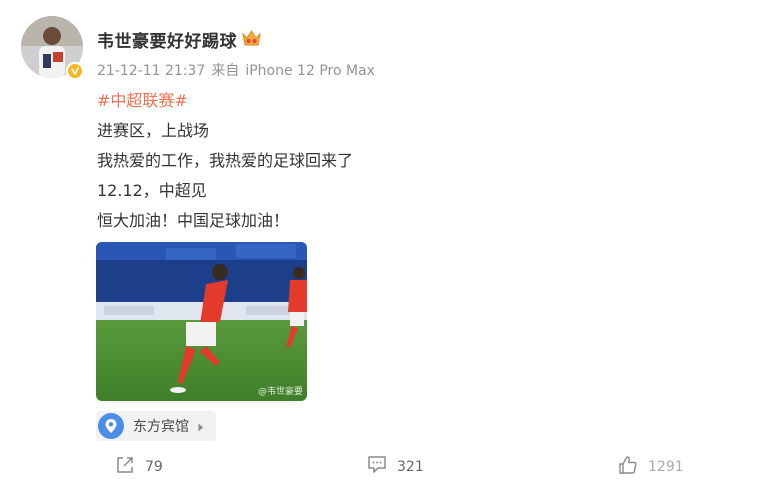 The width and height of the screenshot is (776, 490). I want to click on comment-count: 321, so click(410, 466).